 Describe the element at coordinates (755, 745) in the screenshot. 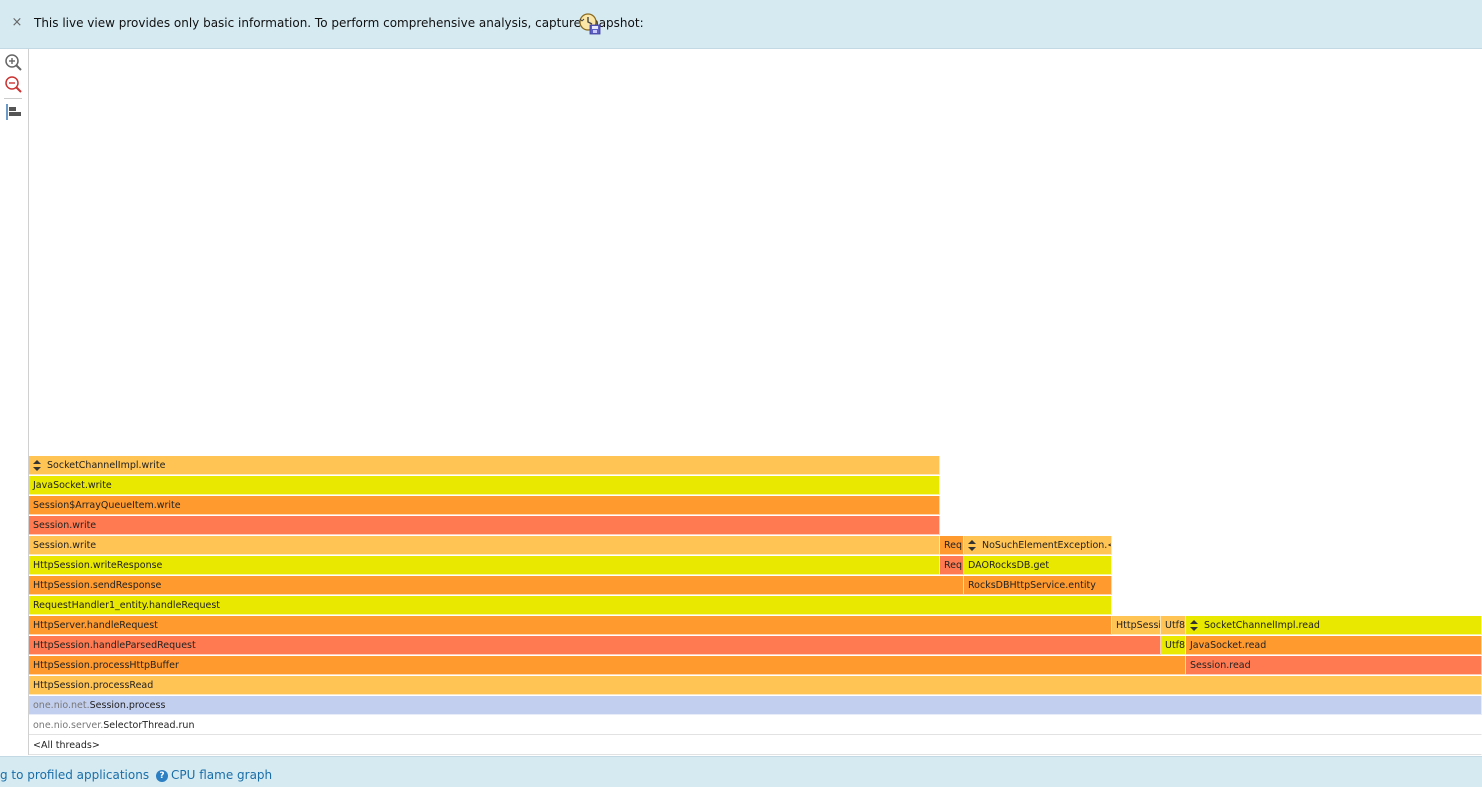

I see `flame-frame: <All threads>` at that location.